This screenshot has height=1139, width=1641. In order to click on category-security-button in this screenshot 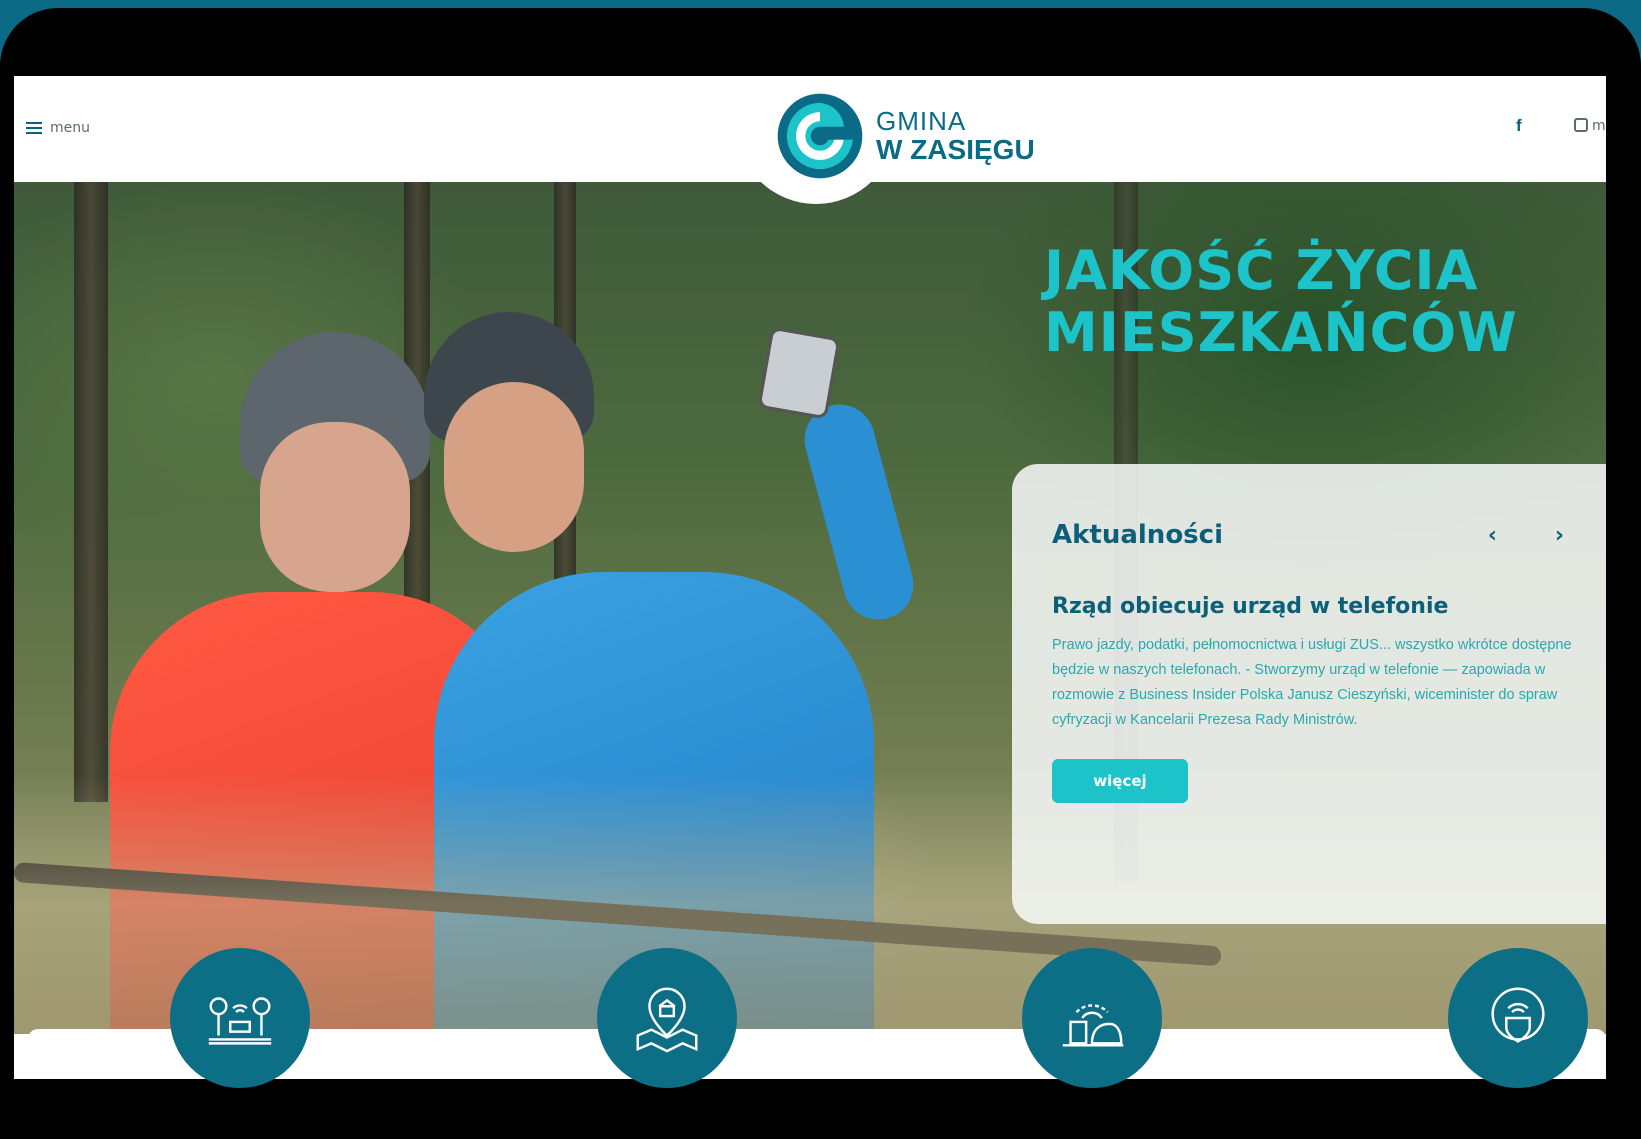, I will do `click(1518, 1018)`.